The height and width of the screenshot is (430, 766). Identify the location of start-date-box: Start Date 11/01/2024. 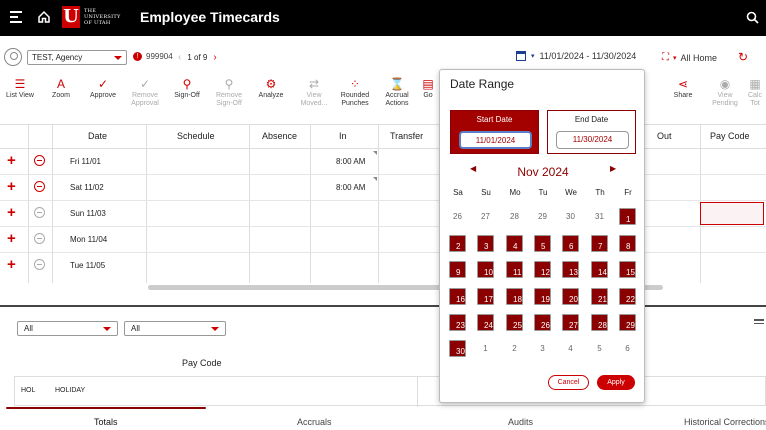
(494, 132).